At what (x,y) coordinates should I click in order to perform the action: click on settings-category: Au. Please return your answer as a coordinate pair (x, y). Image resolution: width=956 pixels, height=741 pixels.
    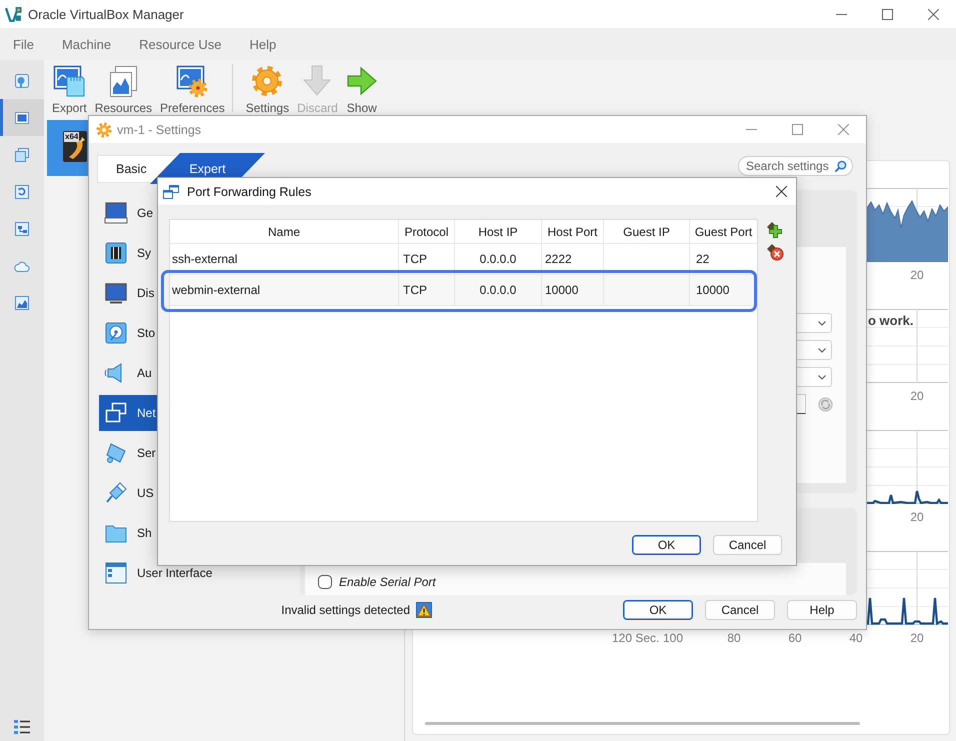
    Looking at the image, I should click on (128, 373).